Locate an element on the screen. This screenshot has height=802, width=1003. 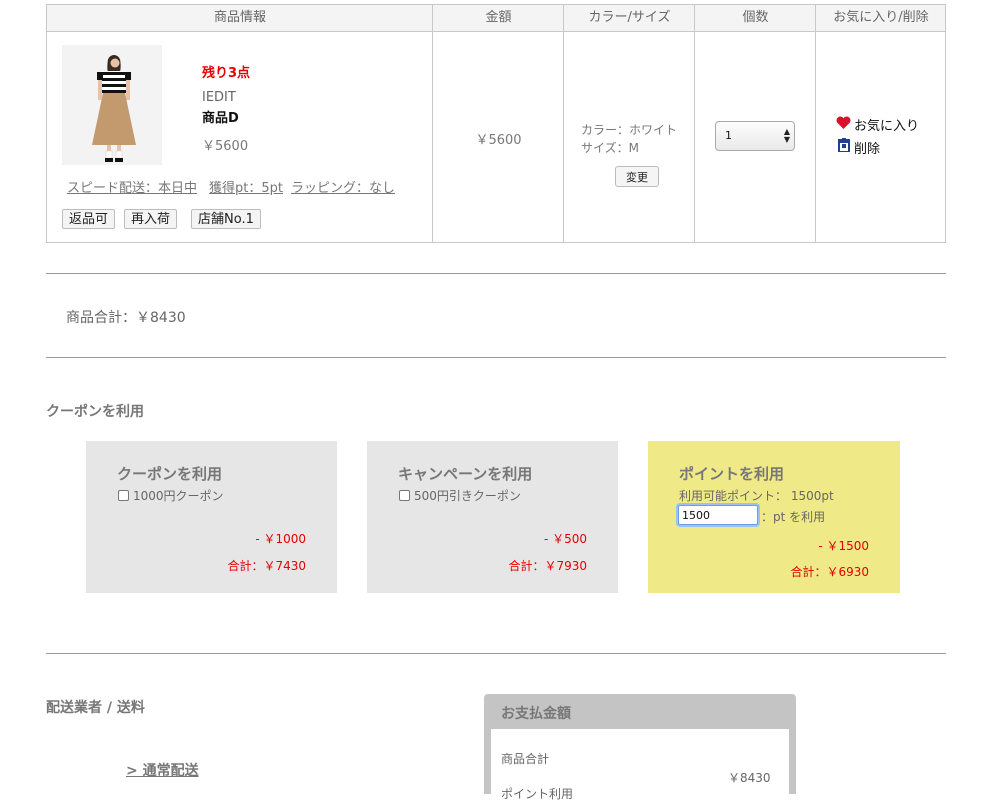
coupon-total: 合計：￥7430 is located at coordinates (266, 566).